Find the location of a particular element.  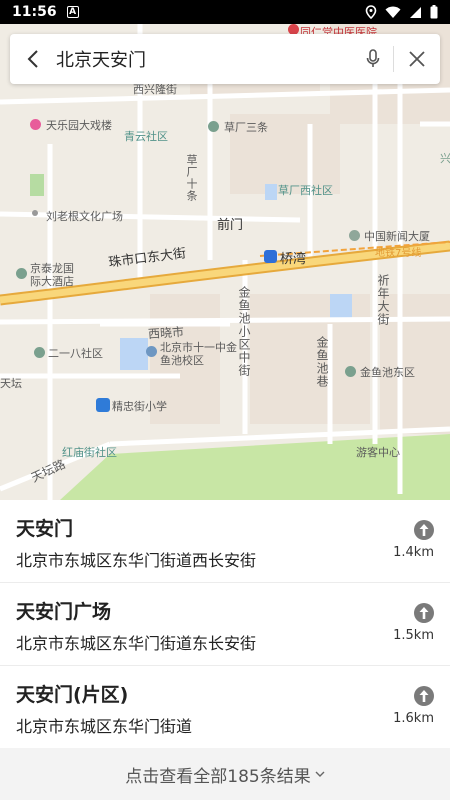

status-bar: 11:56 A is located at coordinates (225, 12).